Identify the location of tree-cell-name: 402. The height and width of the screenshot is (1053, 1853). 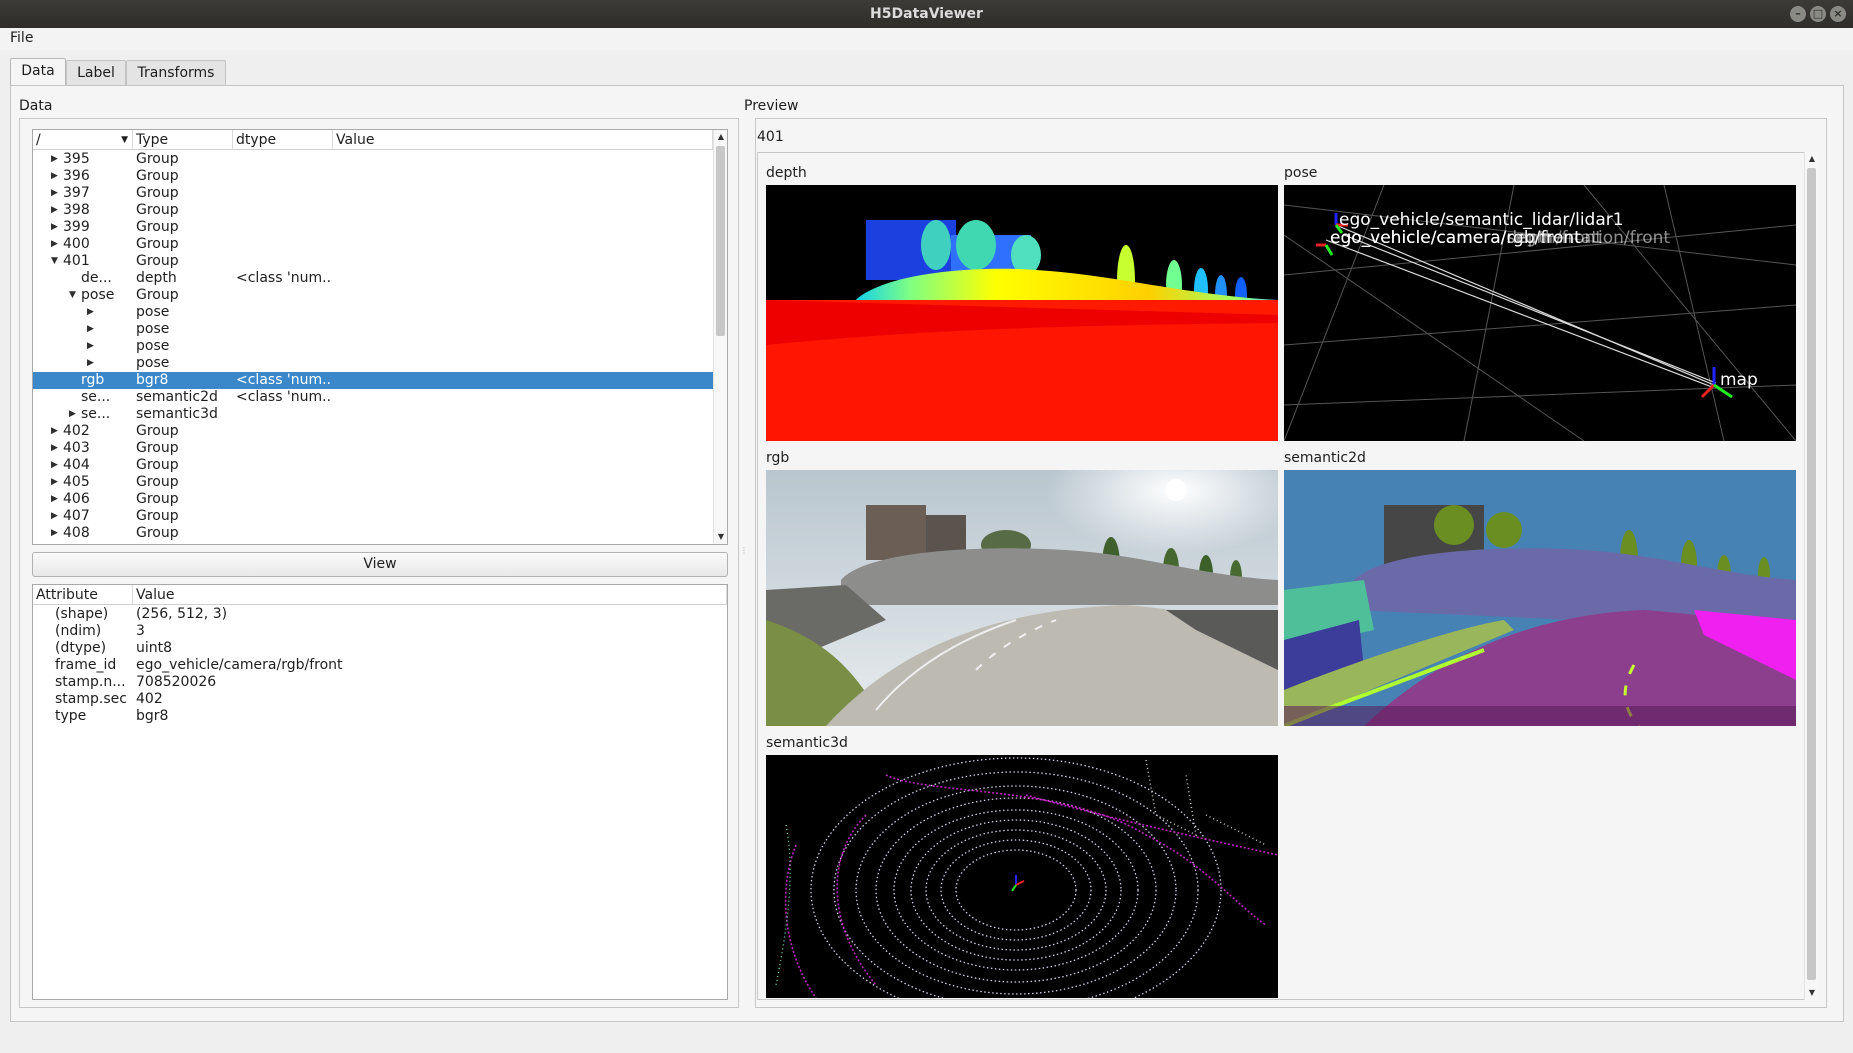
(76, 431).